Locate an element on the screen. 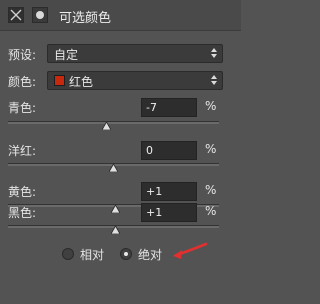 This screenshot has width=320, height=304. cyan-label: 青色: is located at coordinates (22, 108).